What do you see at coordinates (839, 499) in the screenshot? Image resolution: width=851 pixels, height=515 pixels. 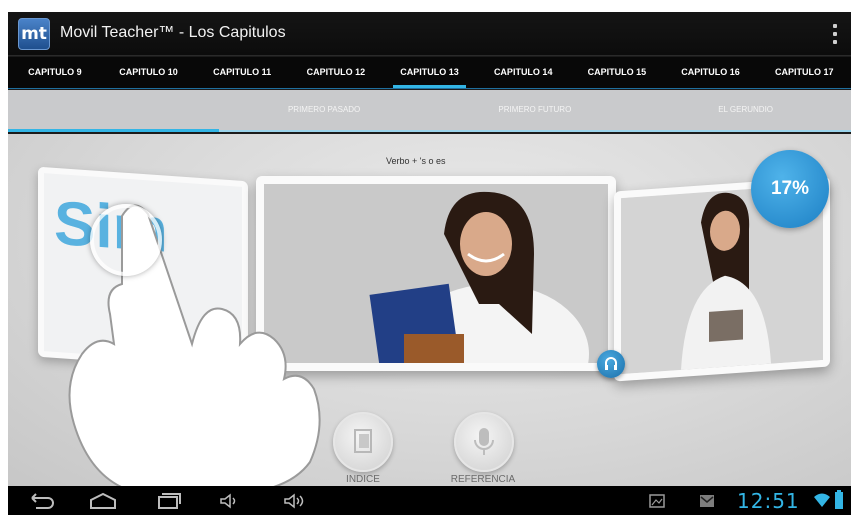 I see `battery-icon` at bounding box center [839, 499].